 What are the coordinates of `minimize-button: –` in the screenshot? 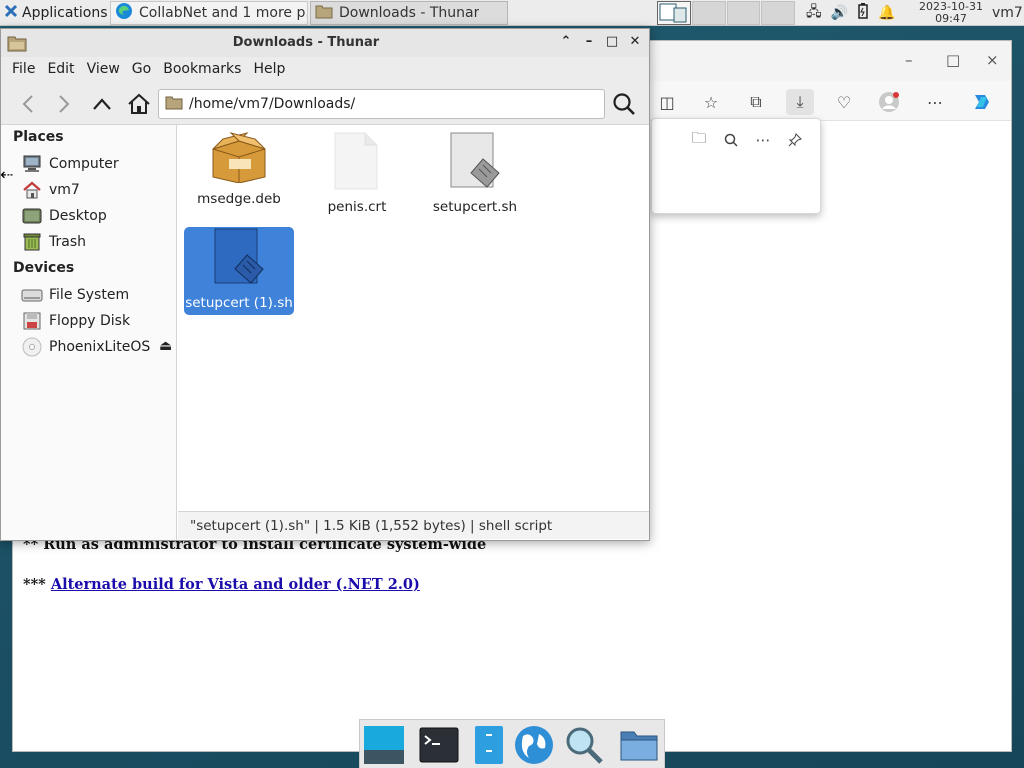 It's located at (589, 41).